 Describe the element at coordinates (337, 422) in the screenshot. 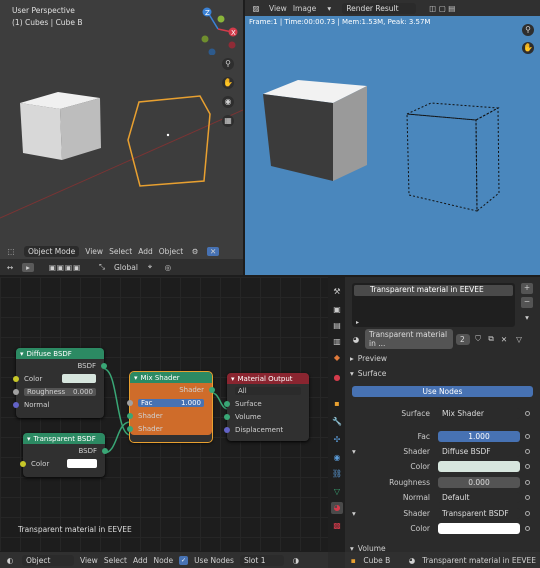

I see `modifier-tab-icon: 🔧` at that location.